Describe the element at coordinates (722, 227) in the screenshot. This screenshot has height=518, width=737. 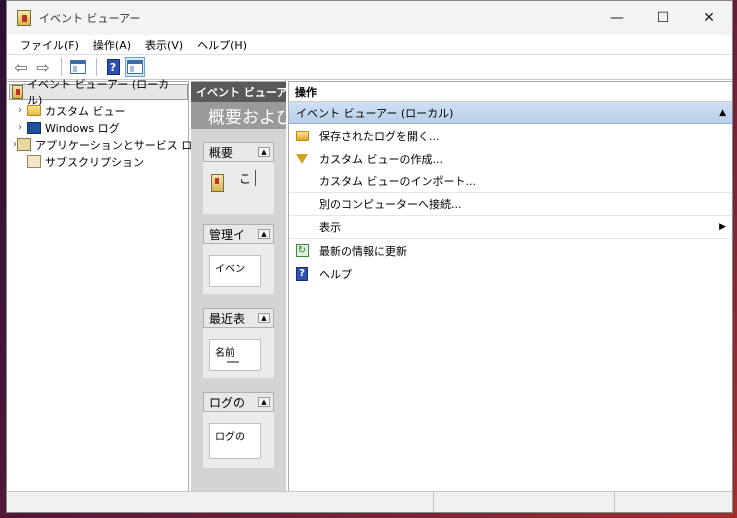
I see `submenu-arrow-icon: ▶` at that location.